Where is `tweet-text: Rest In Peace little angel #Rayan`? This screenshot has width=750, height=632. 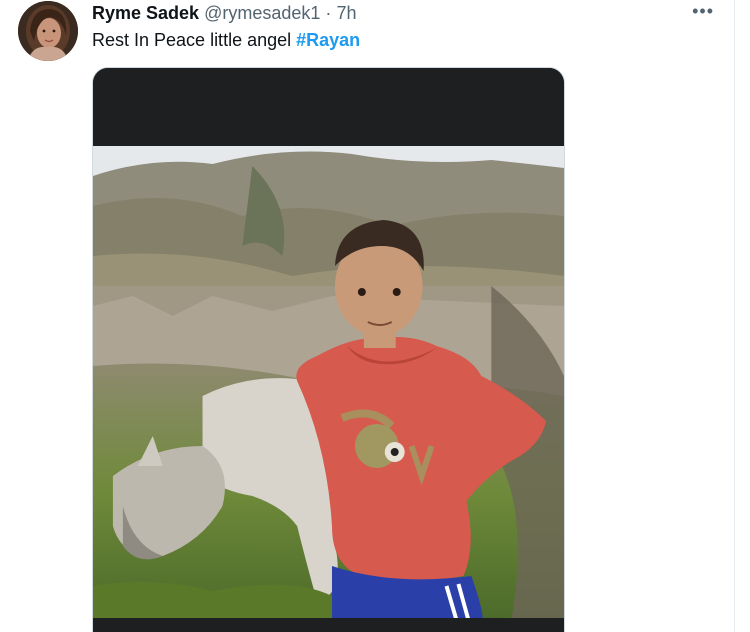 tweet-text: Rest In Peace little angel #Rayan is located at coordinates (226, 40).